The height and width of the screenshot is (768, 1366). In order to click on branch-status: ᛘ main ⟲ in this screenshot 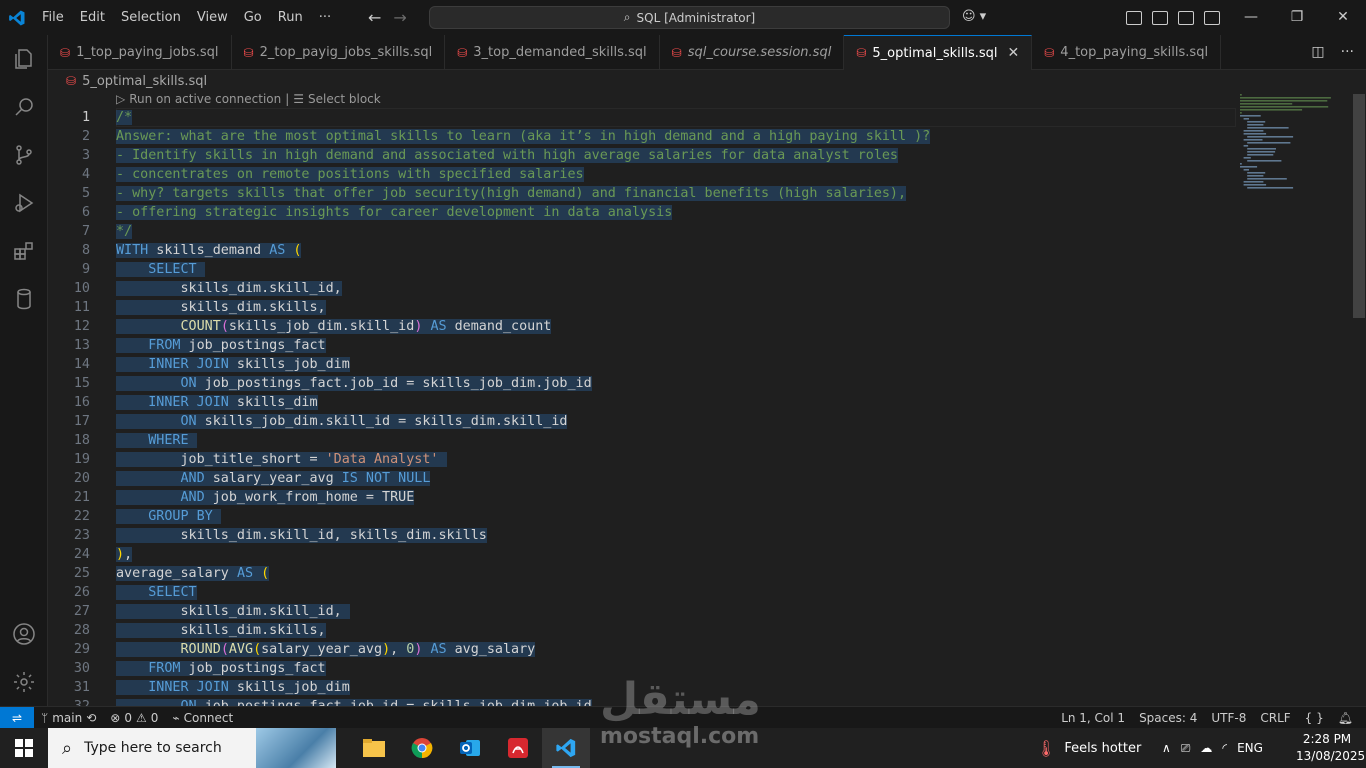, I will do `click(68, 718)`.